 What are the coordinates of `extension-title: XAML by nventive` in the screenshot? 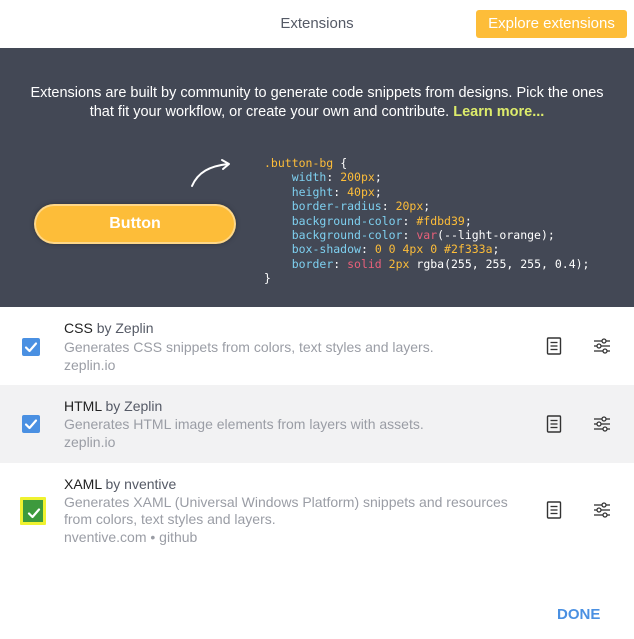 It's located at (120, 484).